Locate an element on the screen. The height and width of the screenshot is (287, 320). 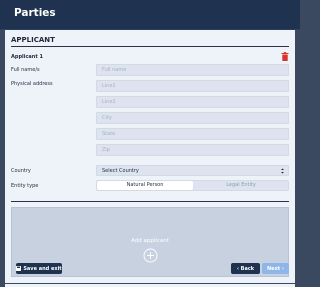
next-label: Next › is located at coordinates (275, 268).